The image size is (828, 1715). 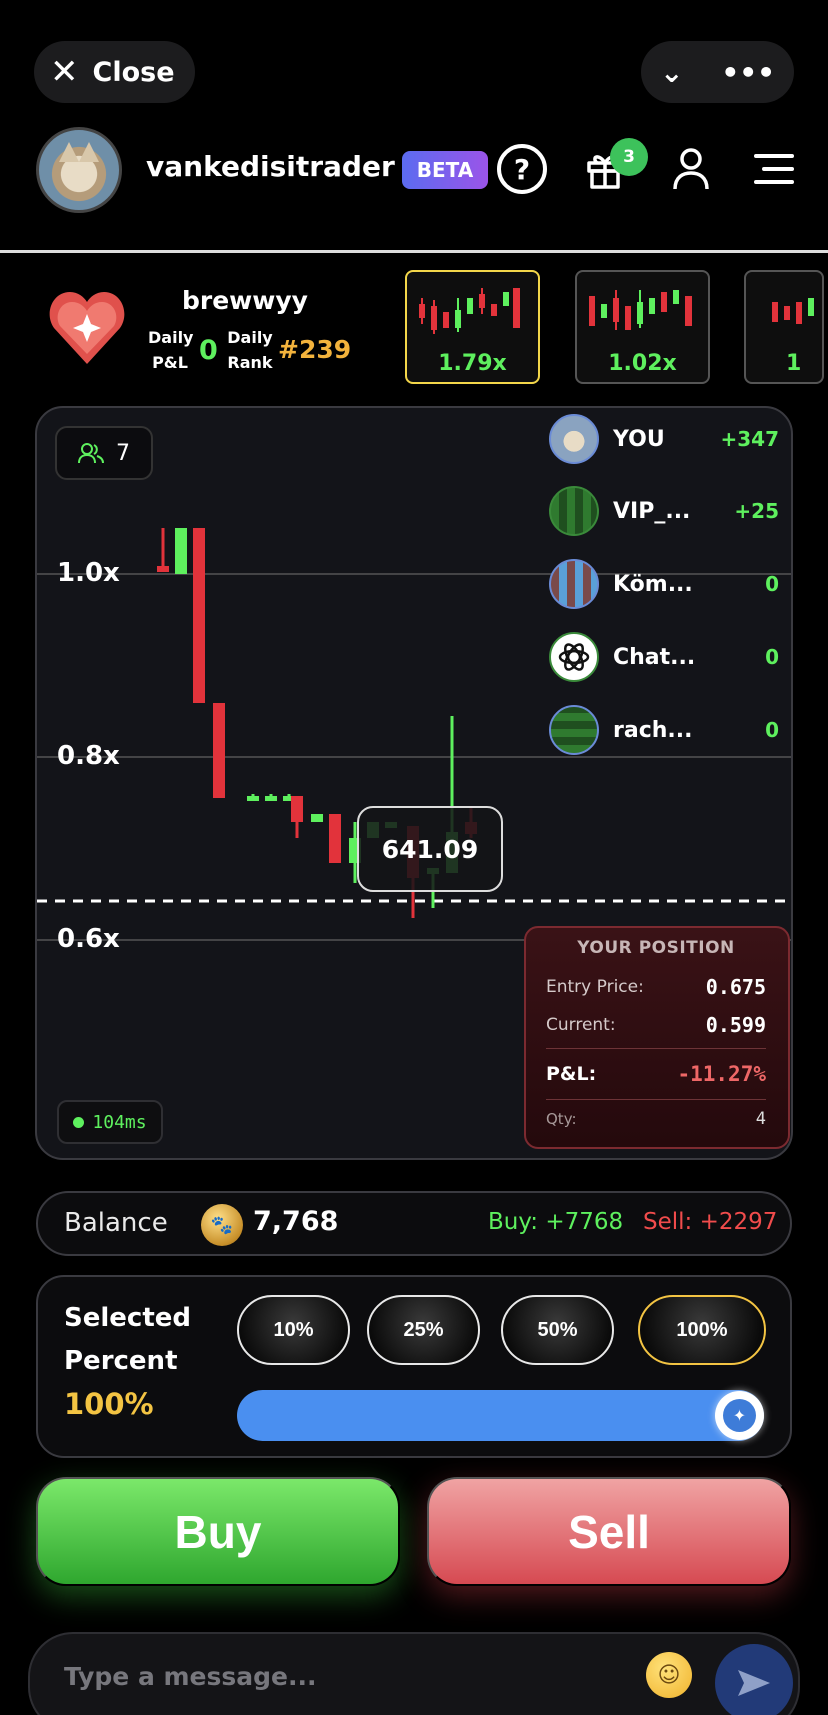 What do you see at coordinates (88, 573) in the screenshot?
I see `y-axis-label: 1.0x` at bounding box center [88, 573].